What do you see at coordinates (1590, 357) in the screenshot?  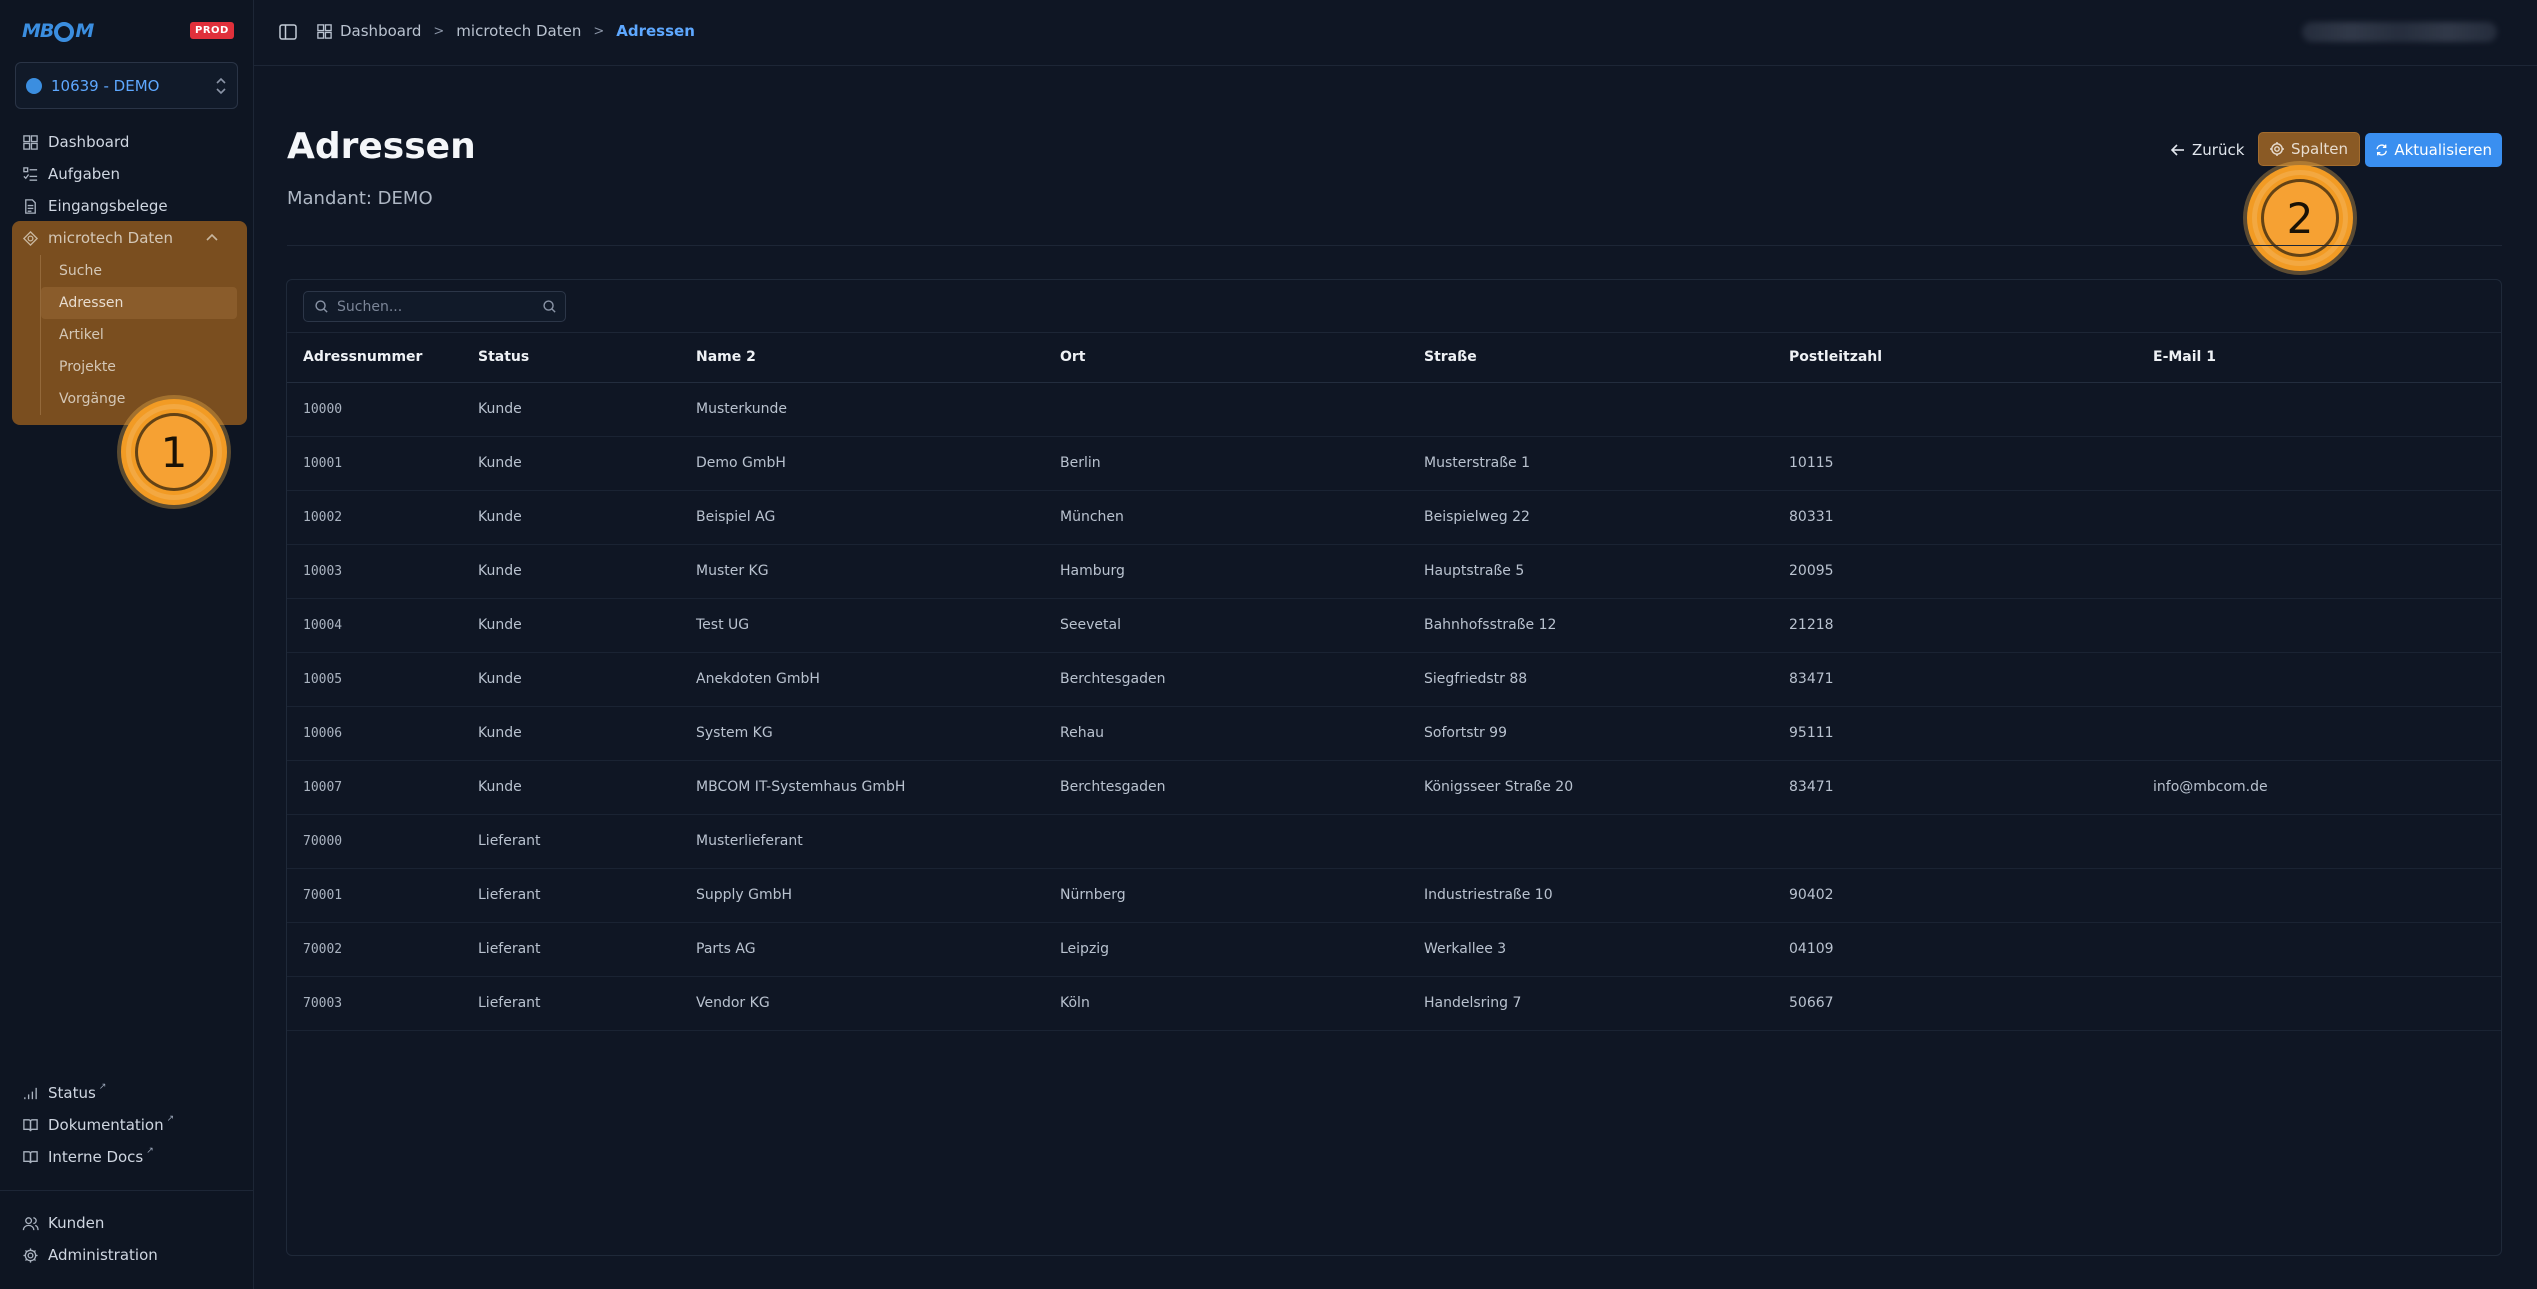 I see `column-header: Straße` at bounding box center [1590, 357].